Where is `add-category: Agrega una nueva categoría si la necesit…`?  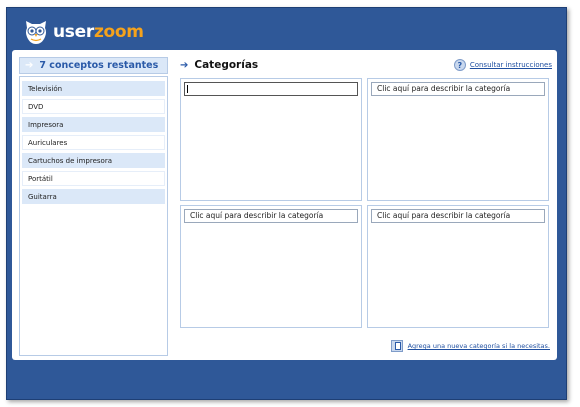 add-category: Agrega una nueva categoría si la necesit… is located at coordinates (470, 346).